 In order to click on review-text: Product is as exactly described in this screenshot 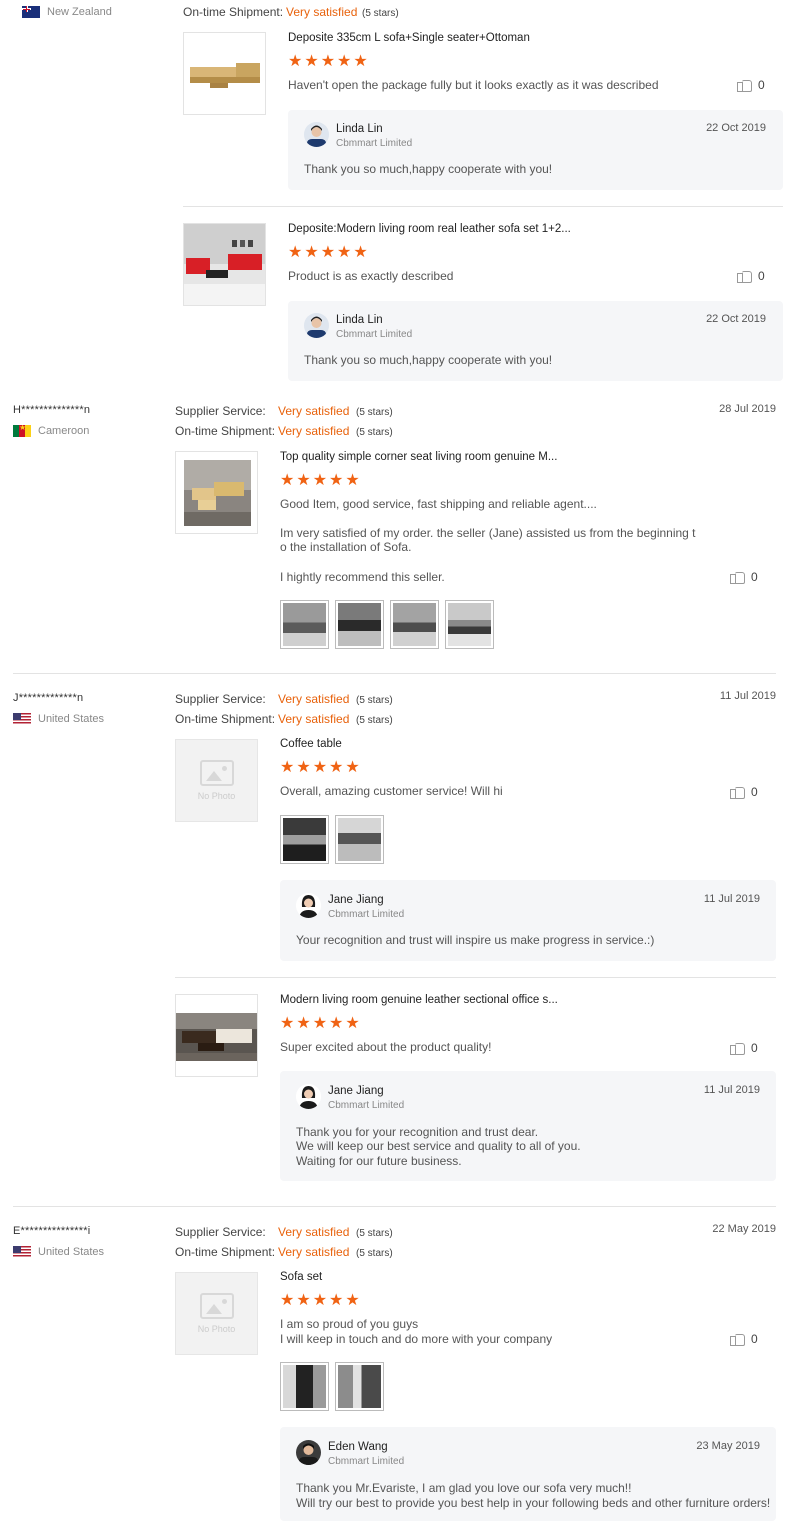, I will do `click(371, 276)`.